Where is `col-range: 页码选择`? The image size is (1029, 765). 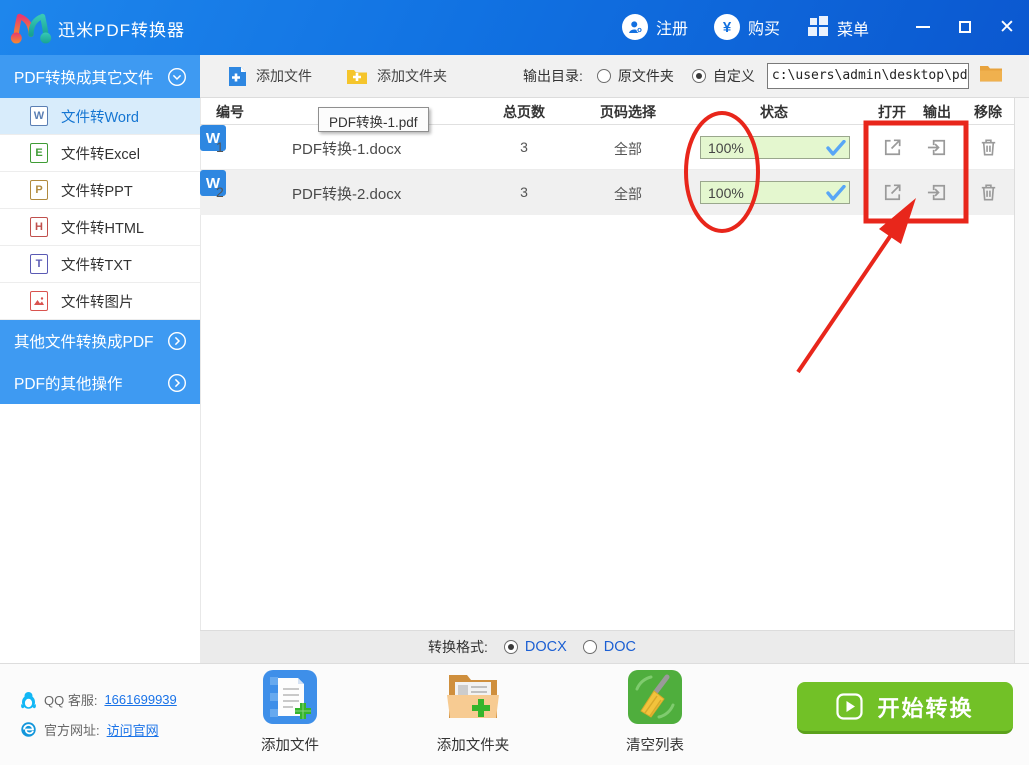
col-range: 页码选择 is located at coordinates (628, 112).